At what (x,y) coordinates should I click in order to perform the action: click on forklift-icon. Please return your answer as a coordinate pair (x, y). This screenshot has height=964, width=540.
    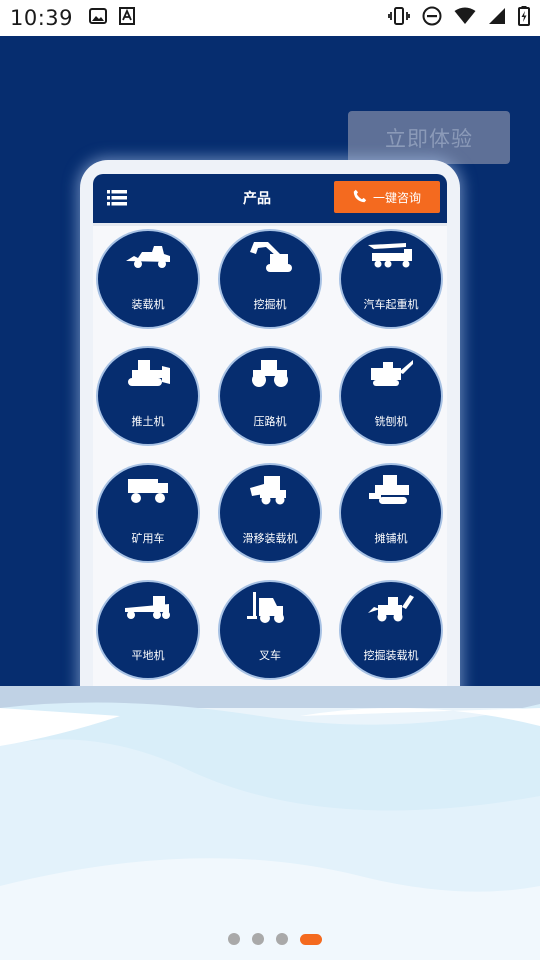
    Looking at the image, I should click on (270, 609).